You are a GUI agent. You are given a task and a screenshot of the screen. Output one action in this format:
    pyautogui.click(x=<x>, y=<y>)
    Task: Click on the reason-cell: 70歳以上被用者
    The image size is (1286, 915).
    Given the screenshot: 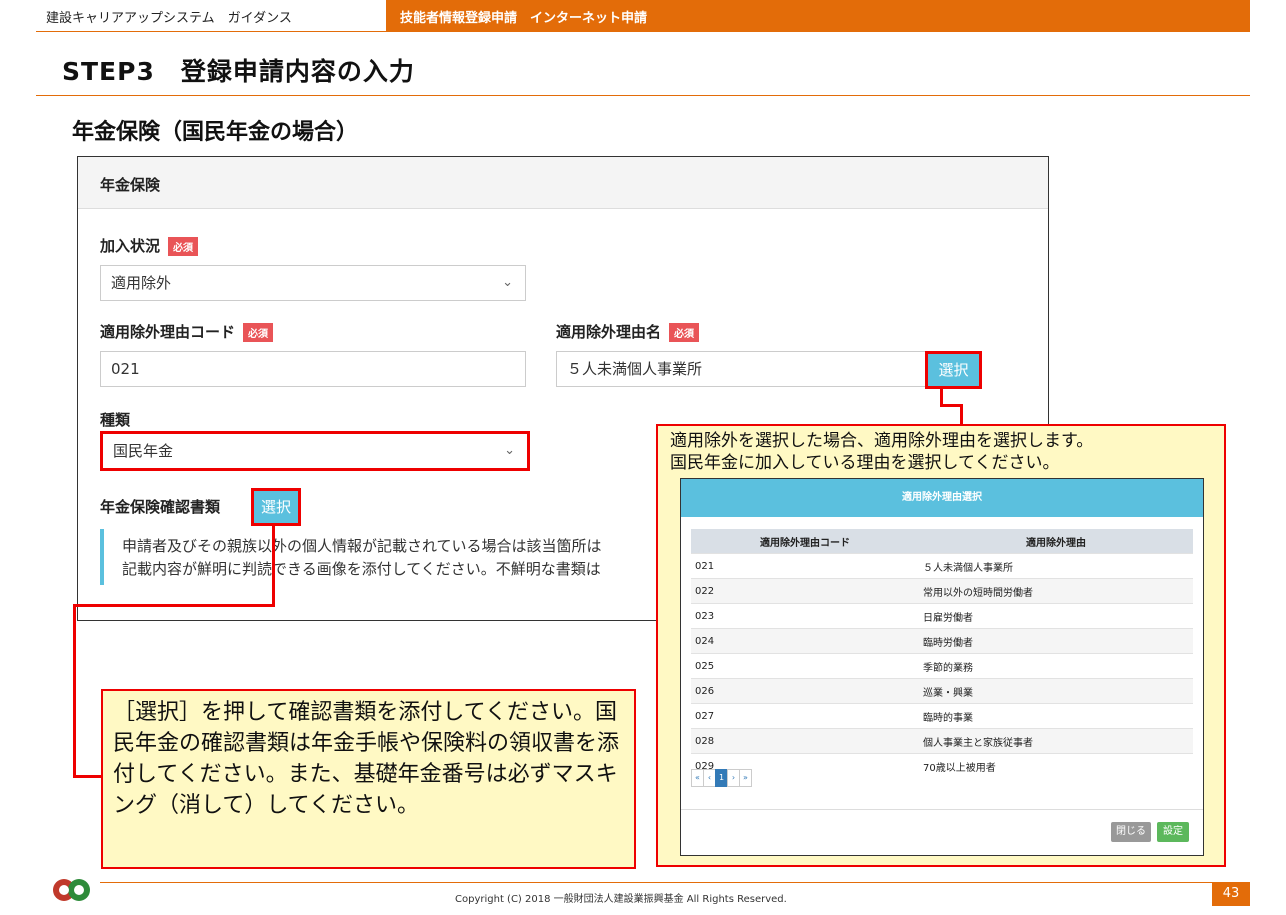 What is the action you would take?
    pyautogui.click(x=1056, y=765)
    